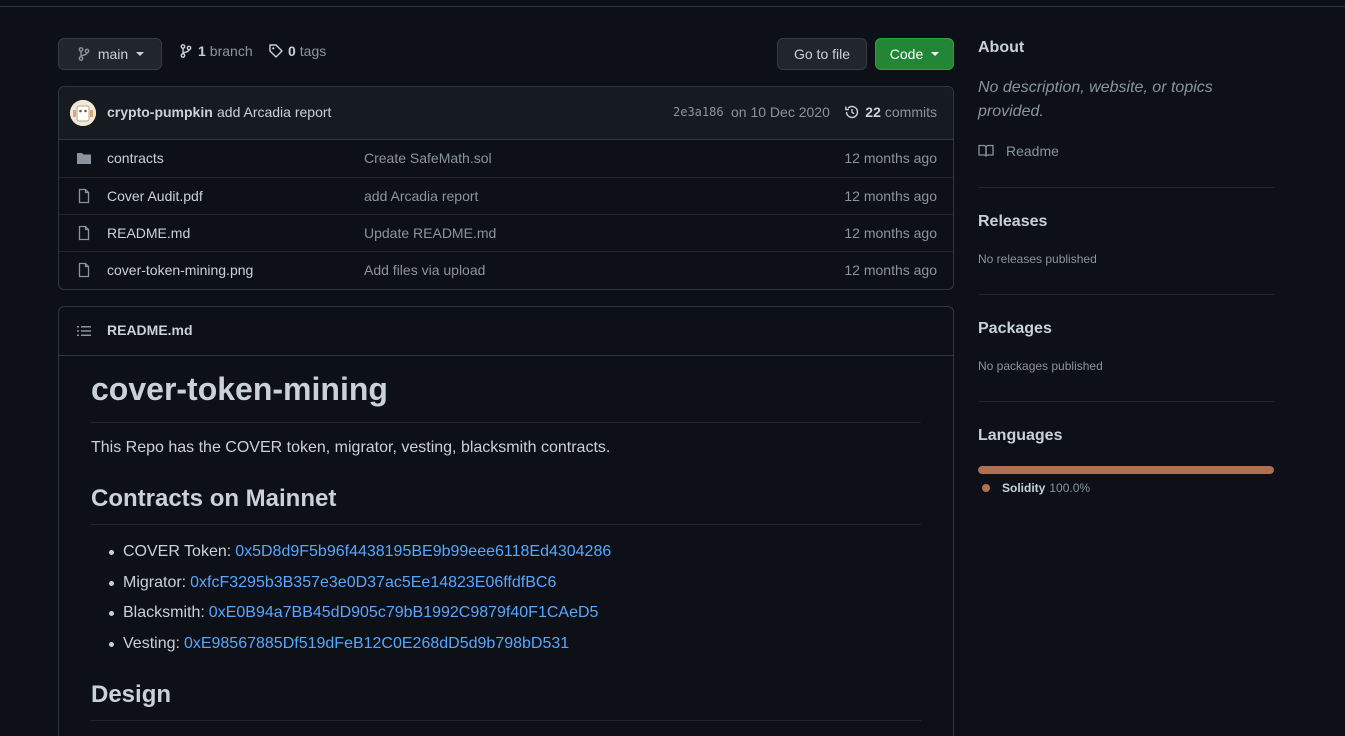 This screenshot has width=1345, height=736. I want to click on file-name: cover-token-mining.png, so click(180, 270).